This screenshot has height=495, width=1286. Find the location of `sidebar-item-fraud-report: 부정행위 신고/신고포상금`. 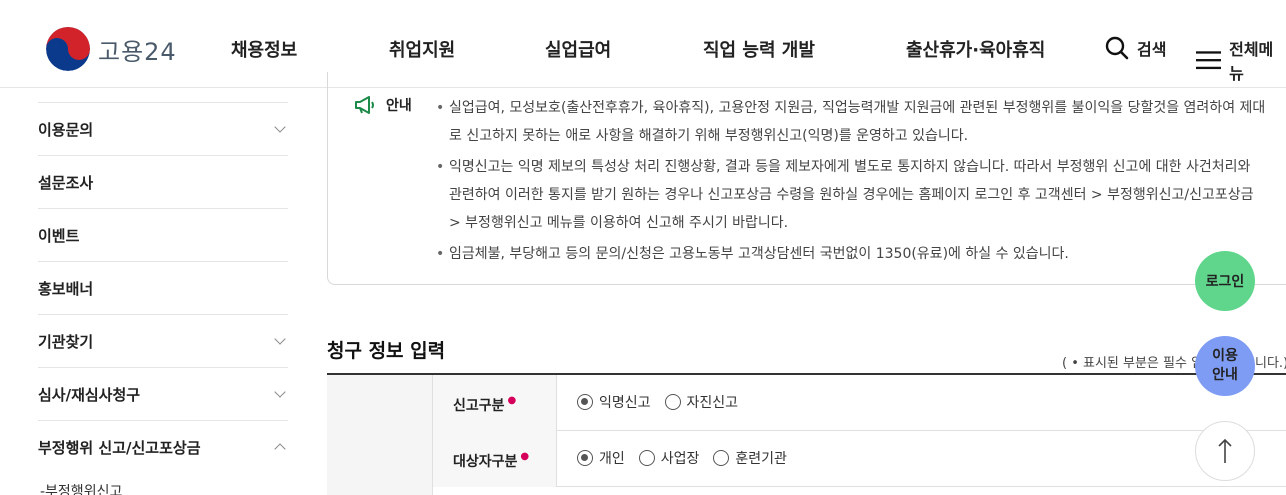

sidebar-item-fraud-report: 부정행위 신고/신고포상금 is located at coordinates (163, 446).